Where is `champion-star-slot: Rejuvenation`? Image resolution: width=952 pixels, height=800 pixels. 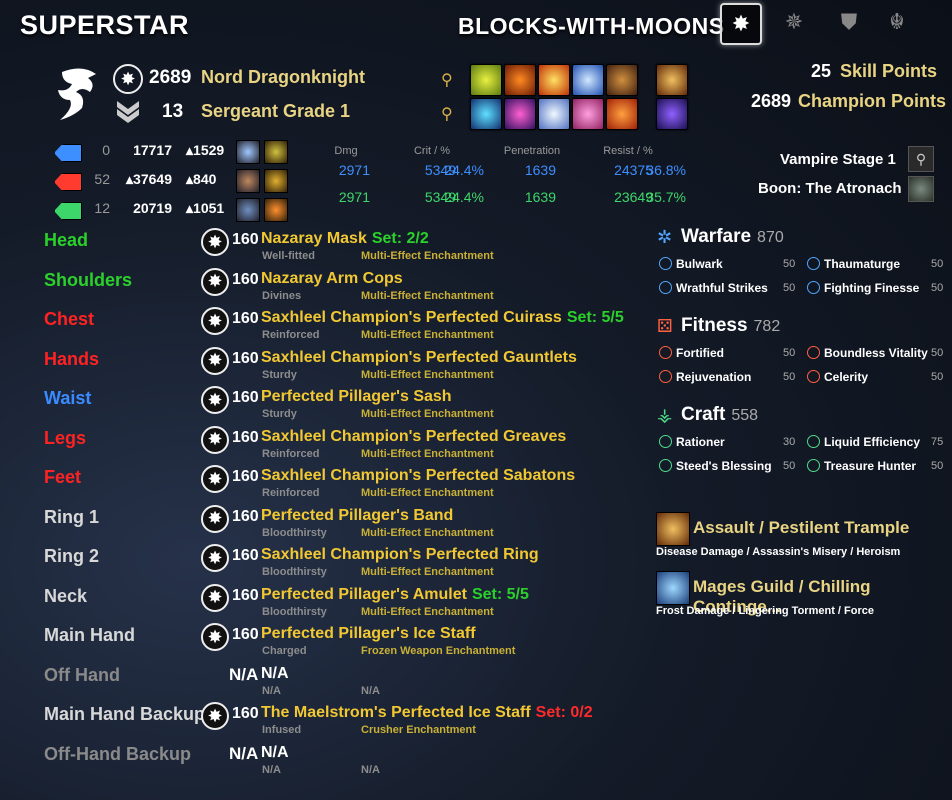
champion-star-slot: Rejuvenation is located at coordinates (705, 377).